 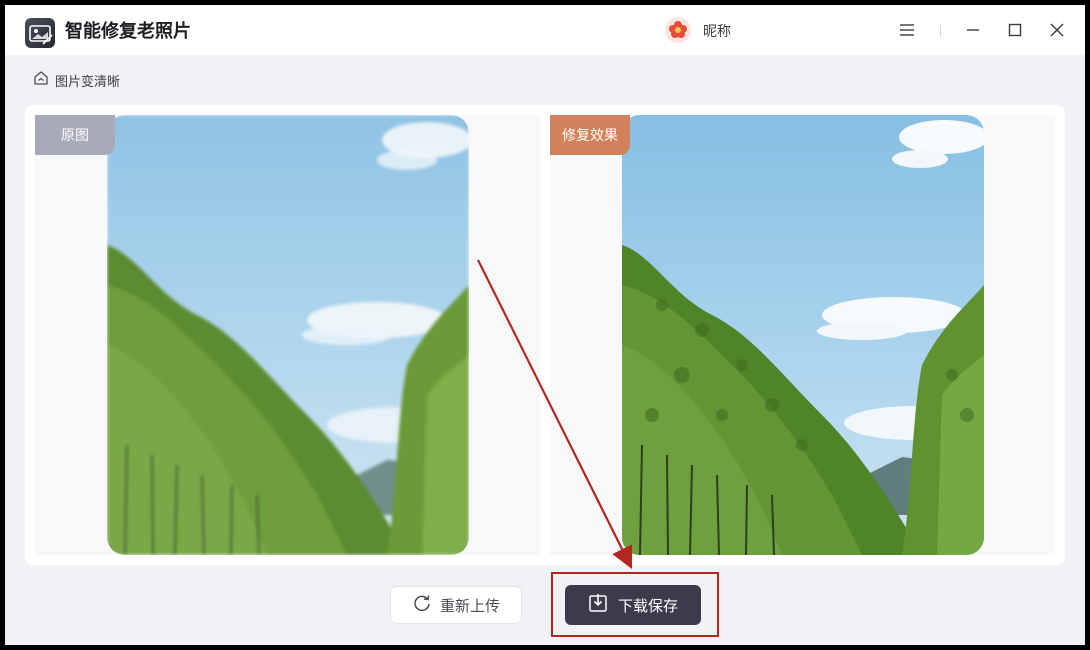 I want to click on annotation-highlight-box, so click(x=635, y=604).